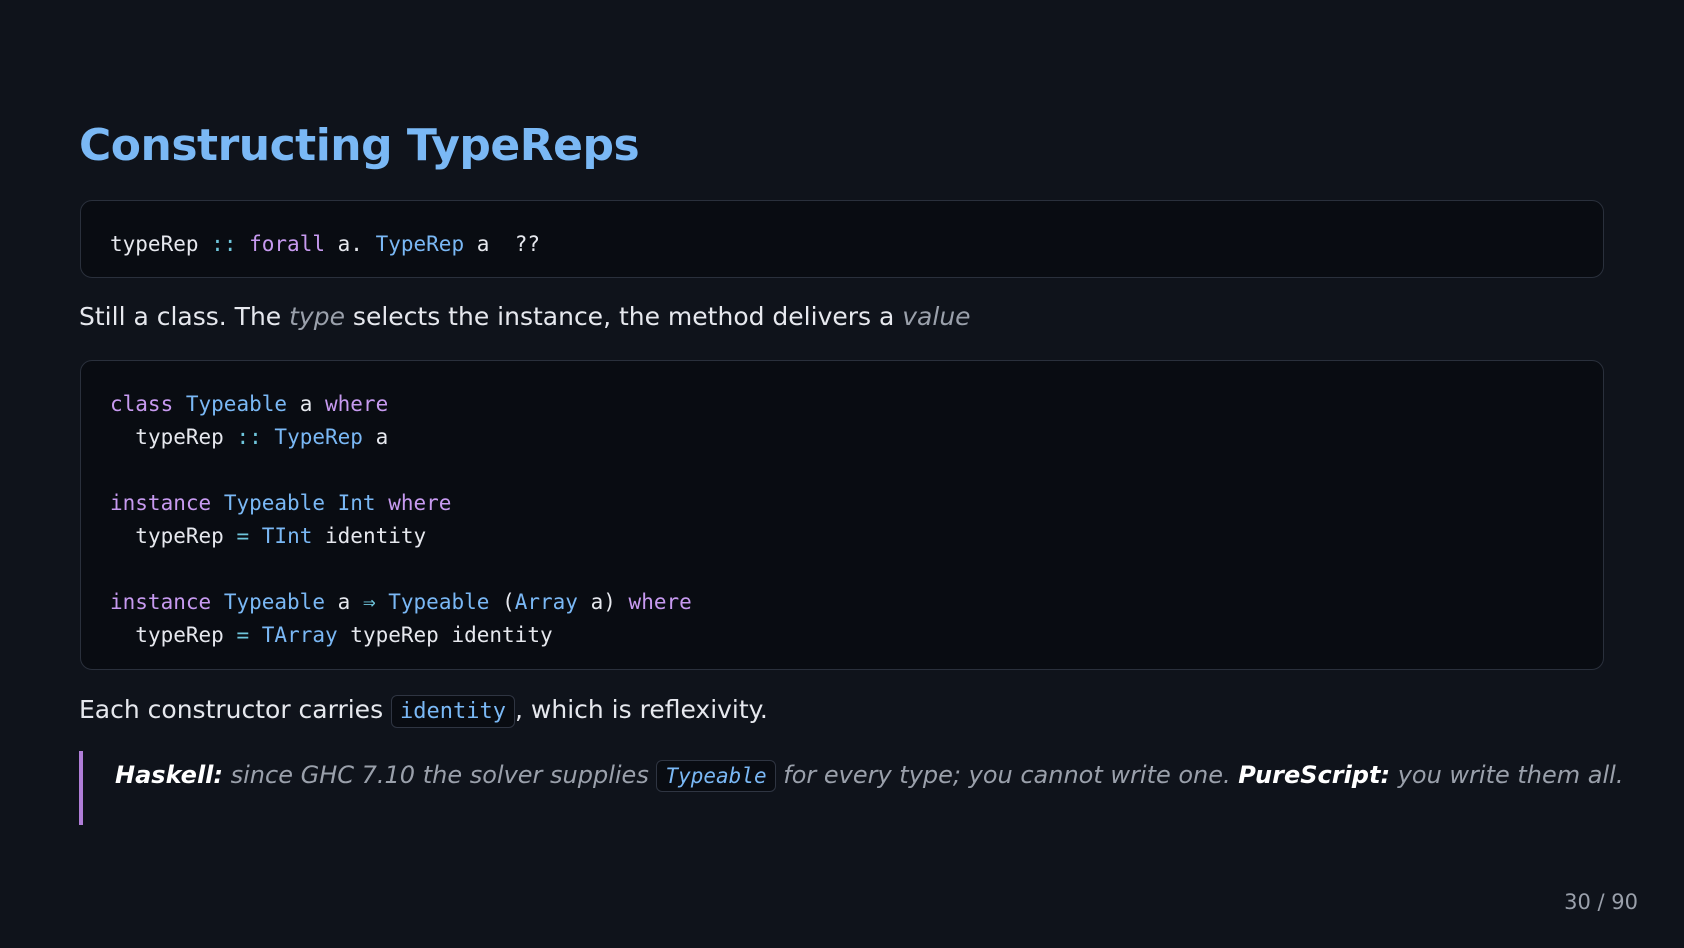  I want to click on code-token: ??, so click(527, 244).